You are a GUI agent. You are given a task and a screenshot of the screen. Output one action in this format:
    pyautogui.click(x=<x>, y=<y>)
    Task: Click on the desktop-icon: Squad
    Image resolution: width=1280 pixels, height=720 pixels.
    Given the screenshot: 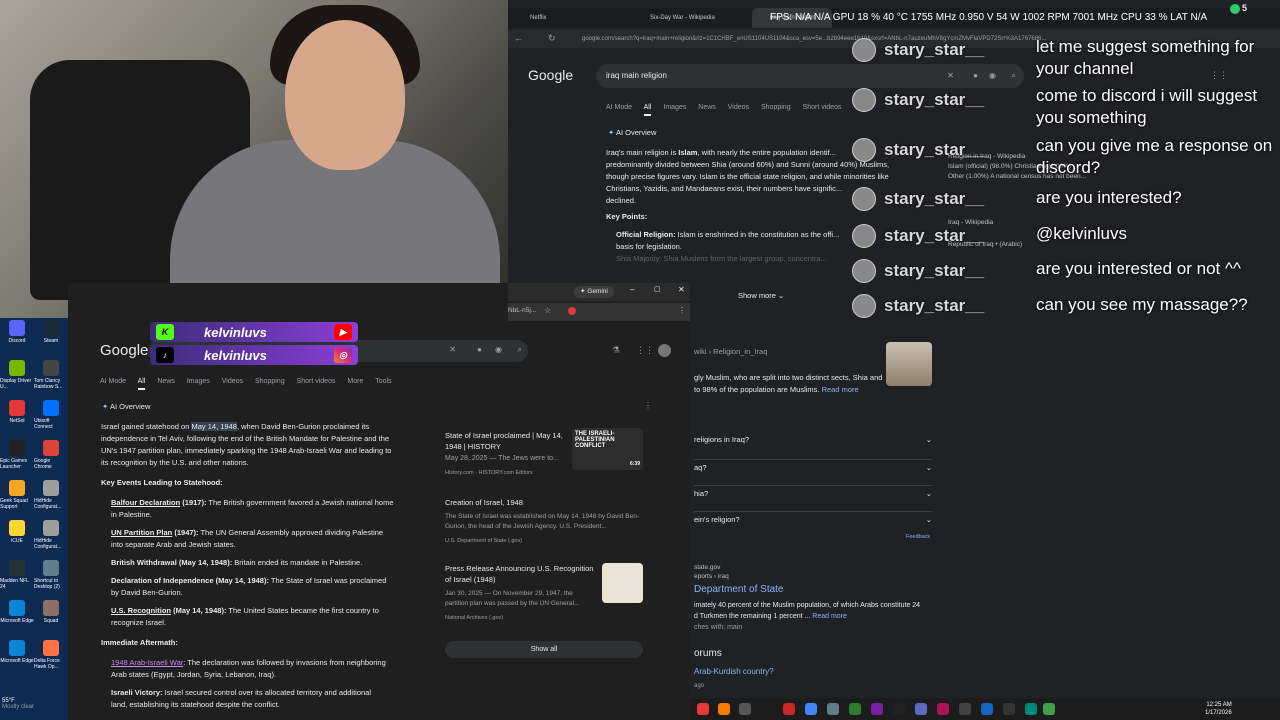 What is the action you would take?
    pyautogui.click(x=51, y=620)
    